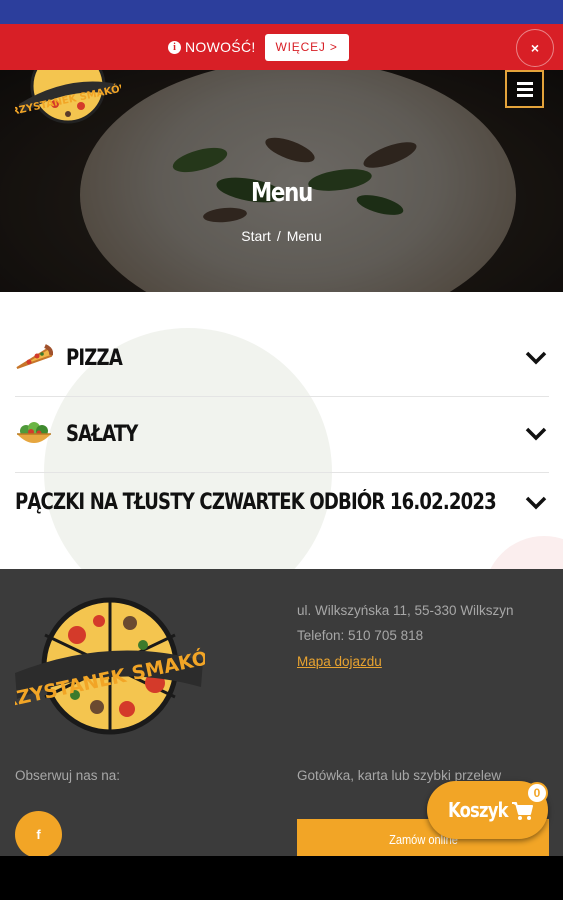 The height and width of the screenshot is (900, 563). I want to click on promo-banner: i NOWOŚĆ! WIĘCEJ > ×, so click(281, 47).